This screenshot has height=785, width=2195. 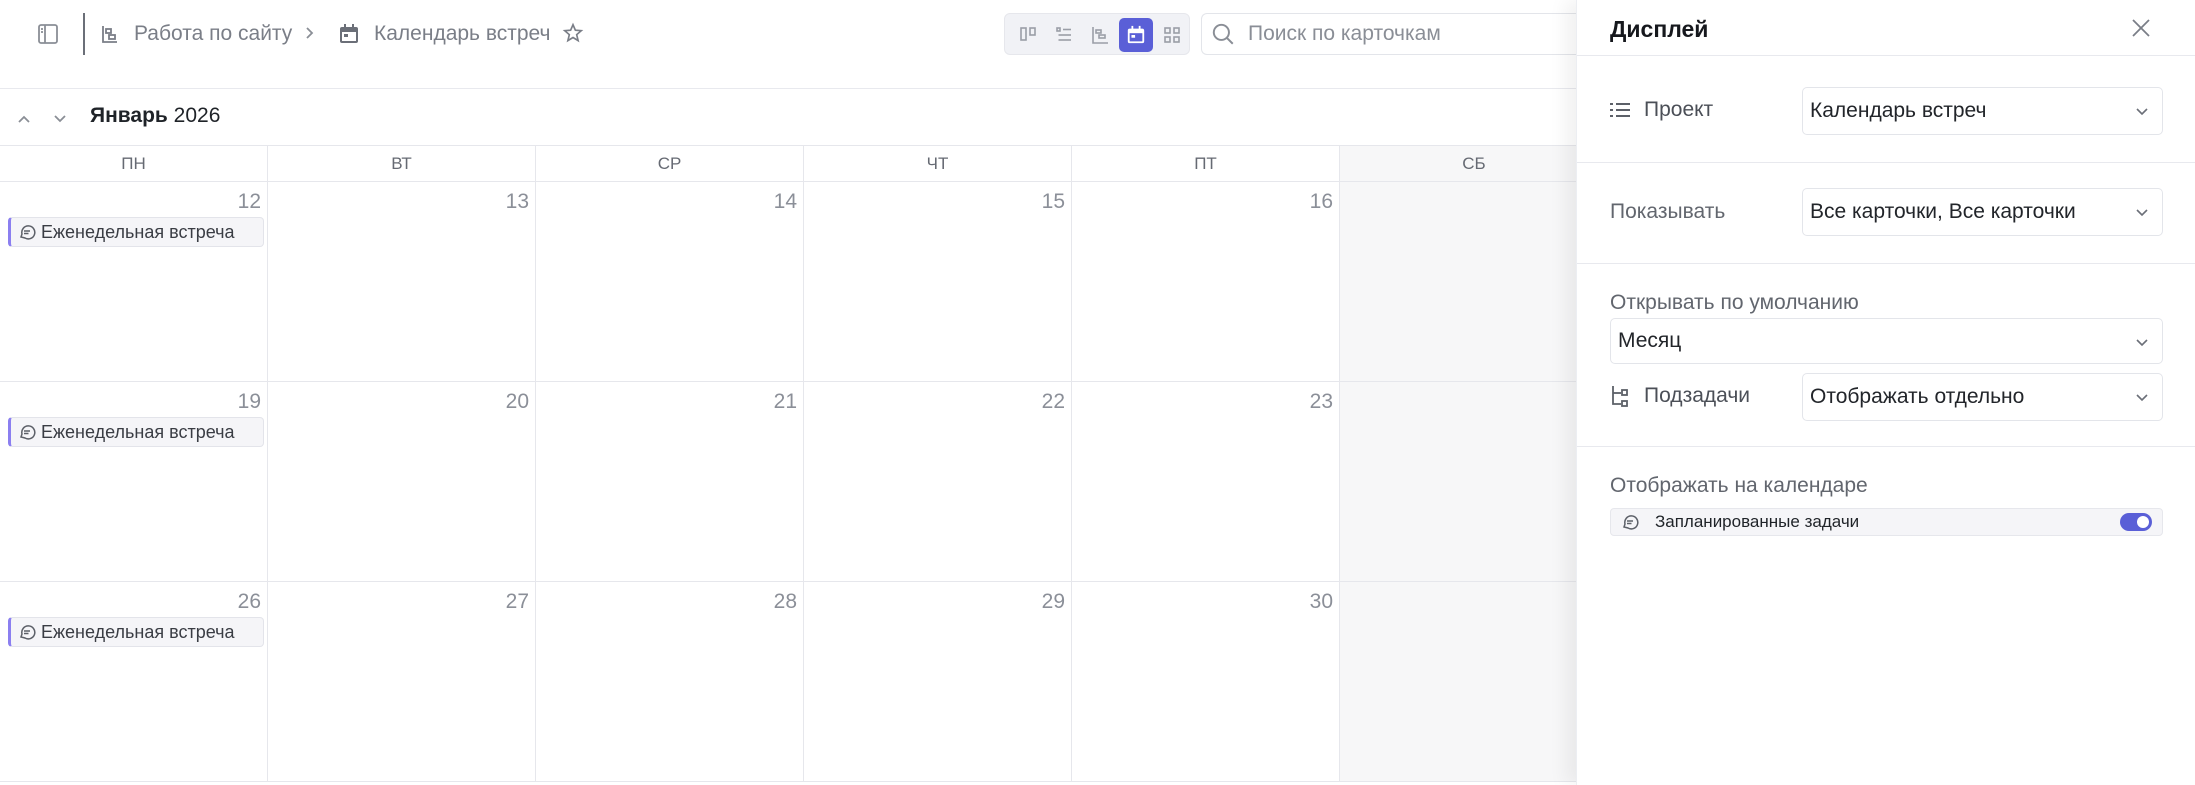 What do you see at coordinates (1223, 34) in the screenshot?
I see `search-icon` at bounding box center [1223, 34].